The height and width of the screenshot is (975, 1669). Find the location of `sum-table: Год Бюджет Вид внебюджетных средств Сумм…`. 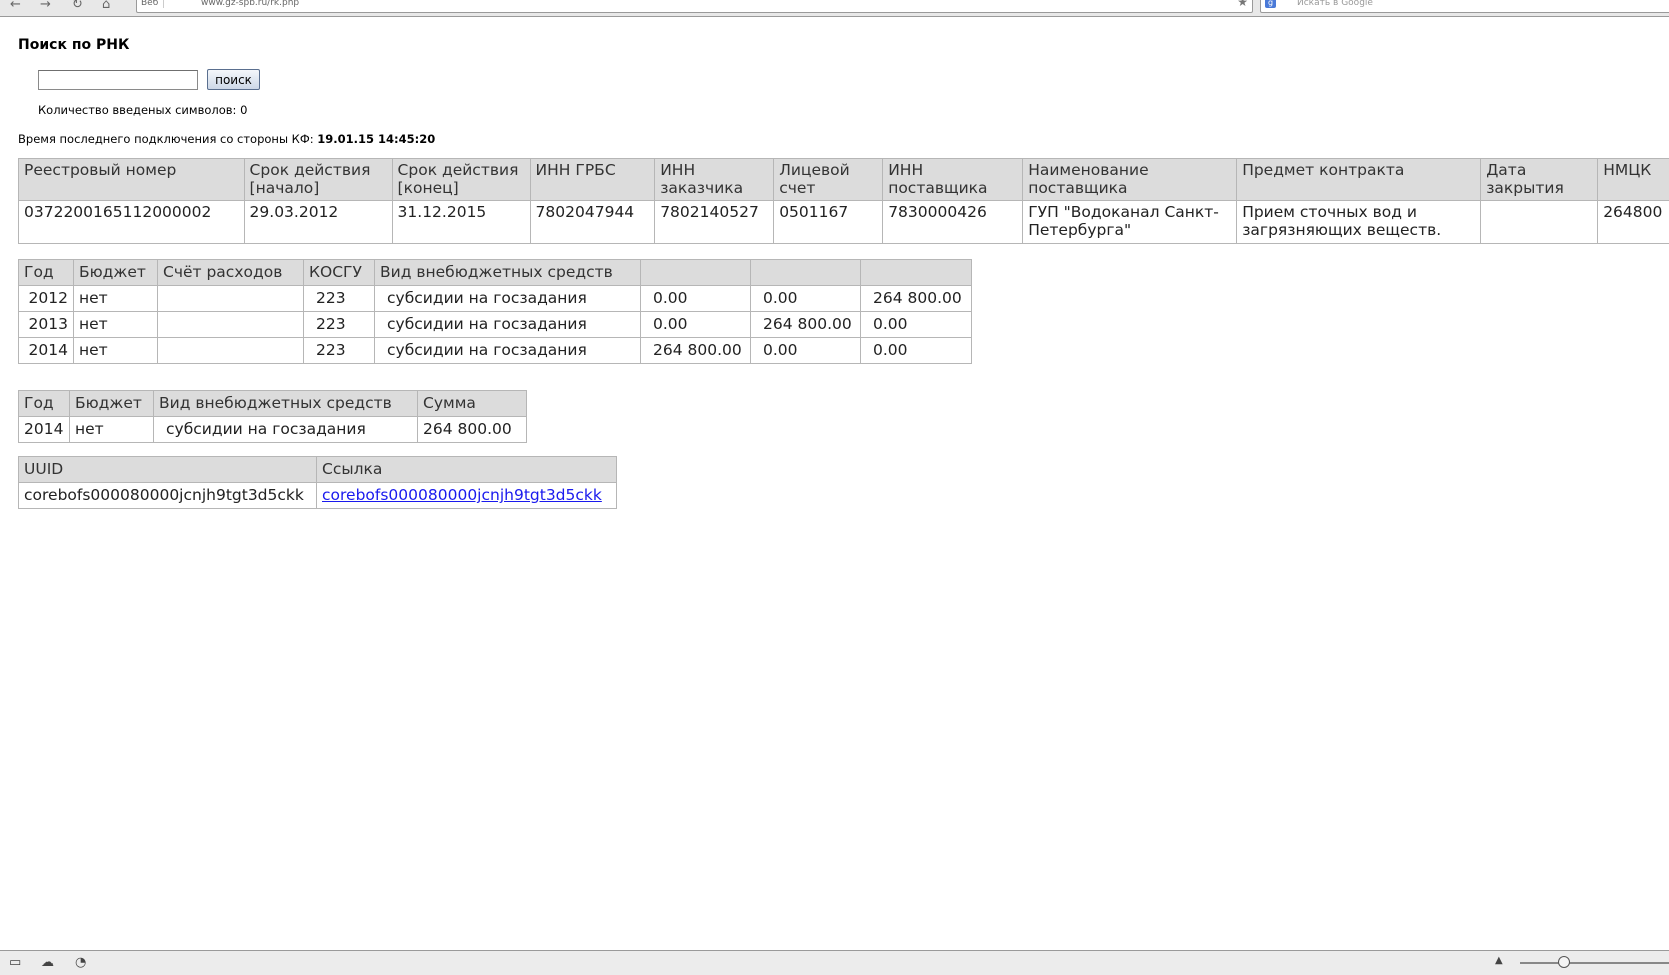

sum-table: Год Бюджет Вид внебюджетных средств Сумм… is located at coordinates (272, 416).